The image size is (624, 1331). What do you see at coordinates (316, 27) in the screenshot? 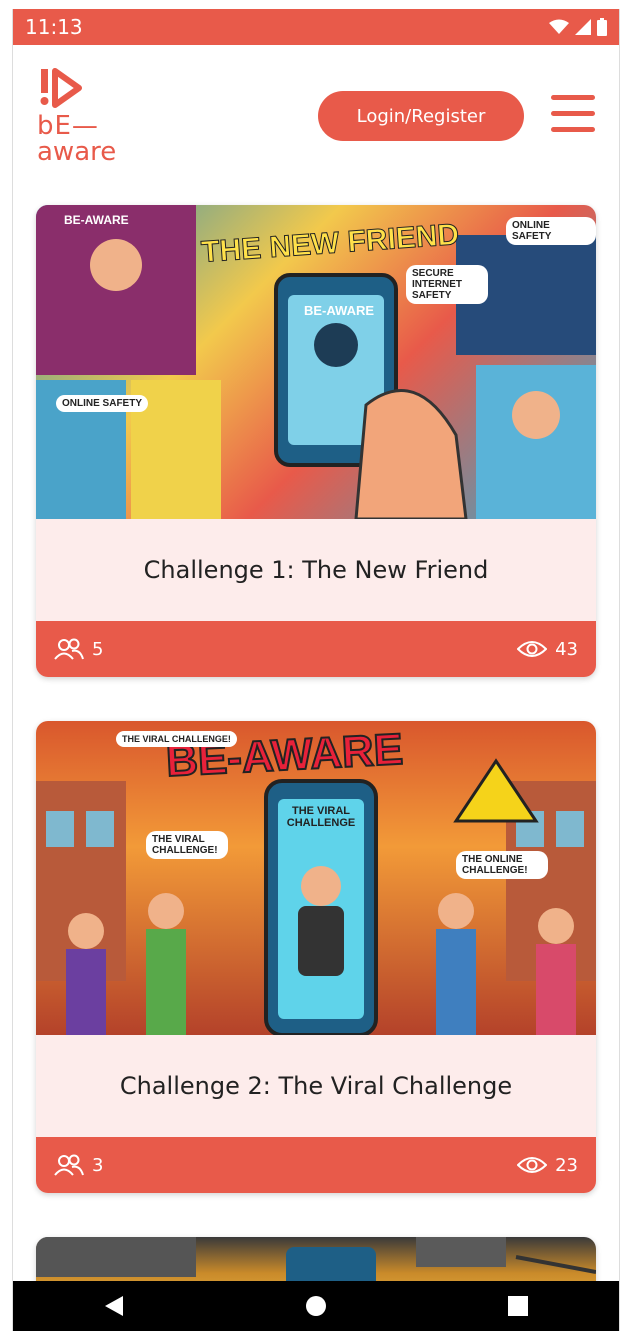
I see `status-bar: 11:13` at bounding box center [316, 27].